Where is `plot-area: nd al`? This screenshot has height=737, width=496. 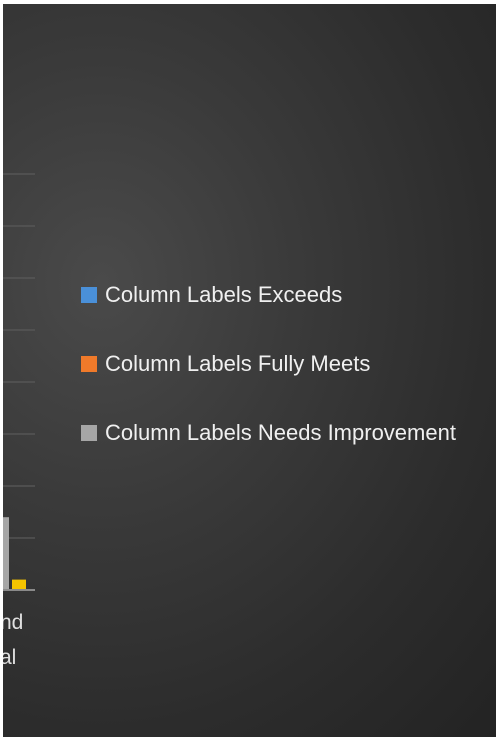 plot-area: nd al is located at coordinates (33, 370).